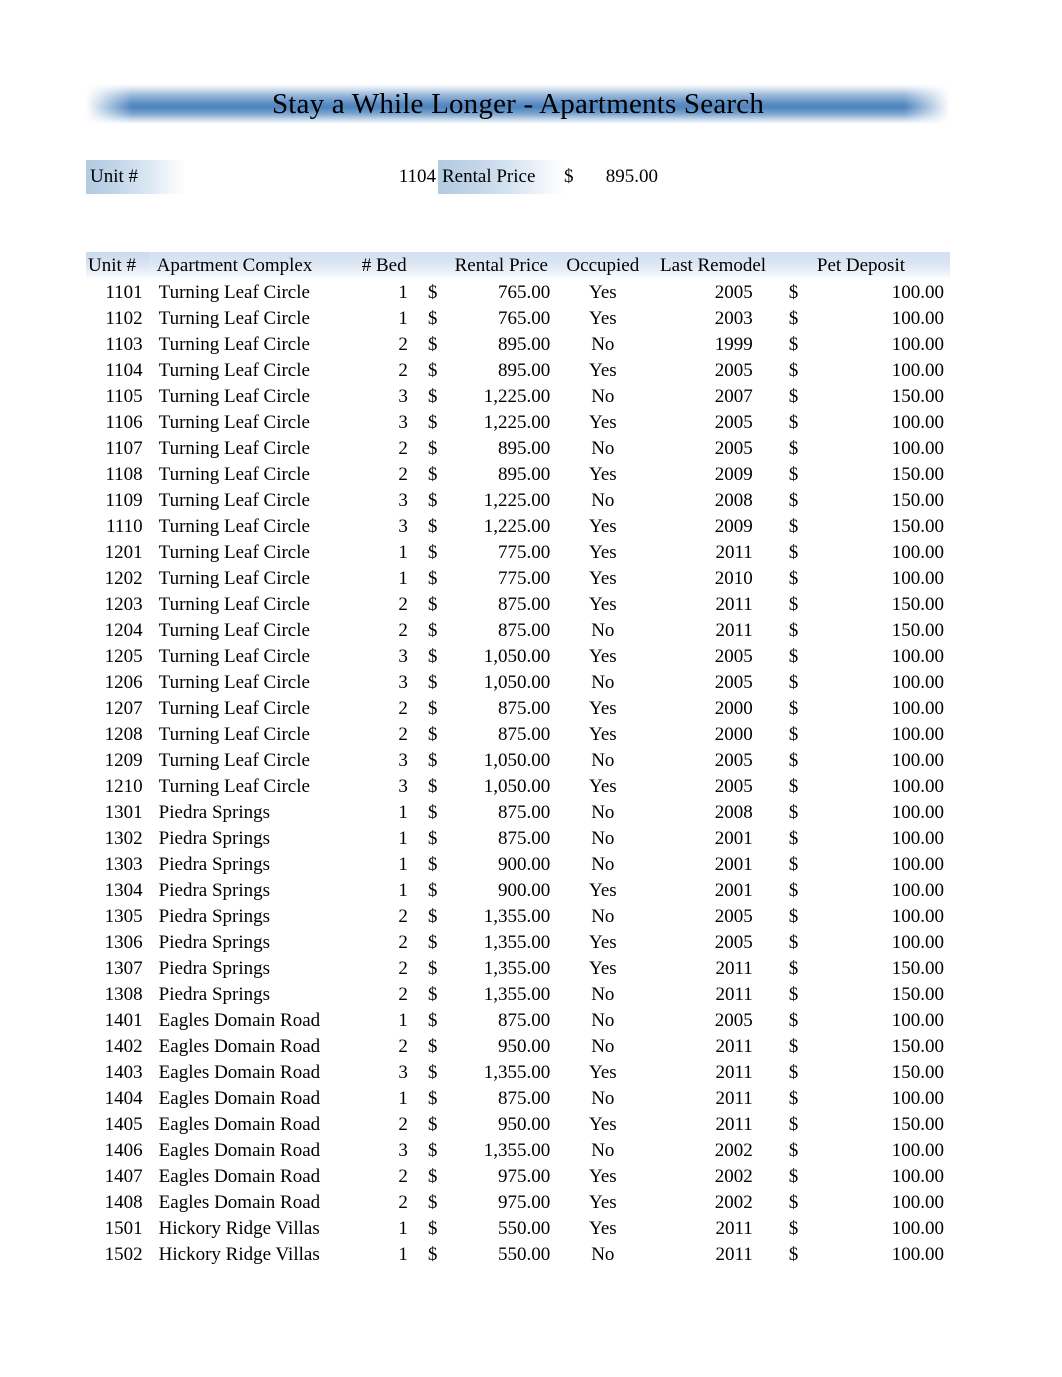  I want to click on cell-unit: 1203, so click(117, 605).